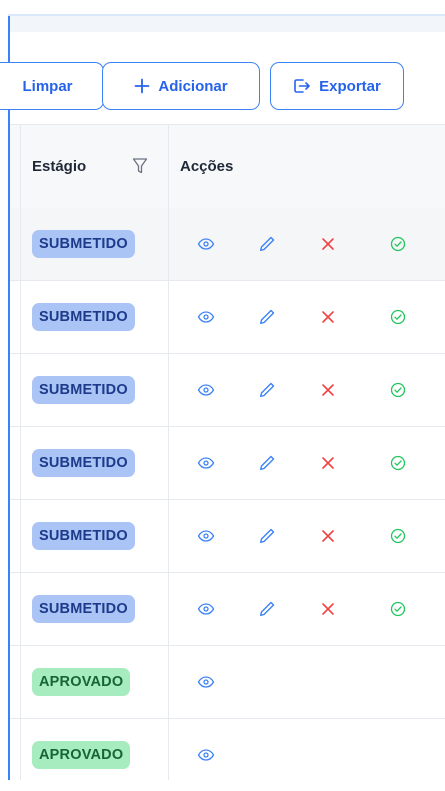  I want to click on column-header-actions: Acções, so click(207, 166).